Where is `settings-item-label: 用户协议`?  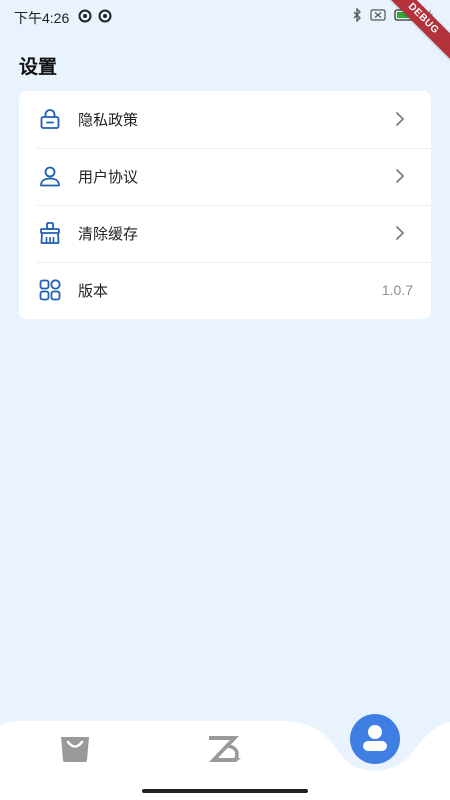 settings-item-label: 用户协议 is located at coordinates (108, 177).